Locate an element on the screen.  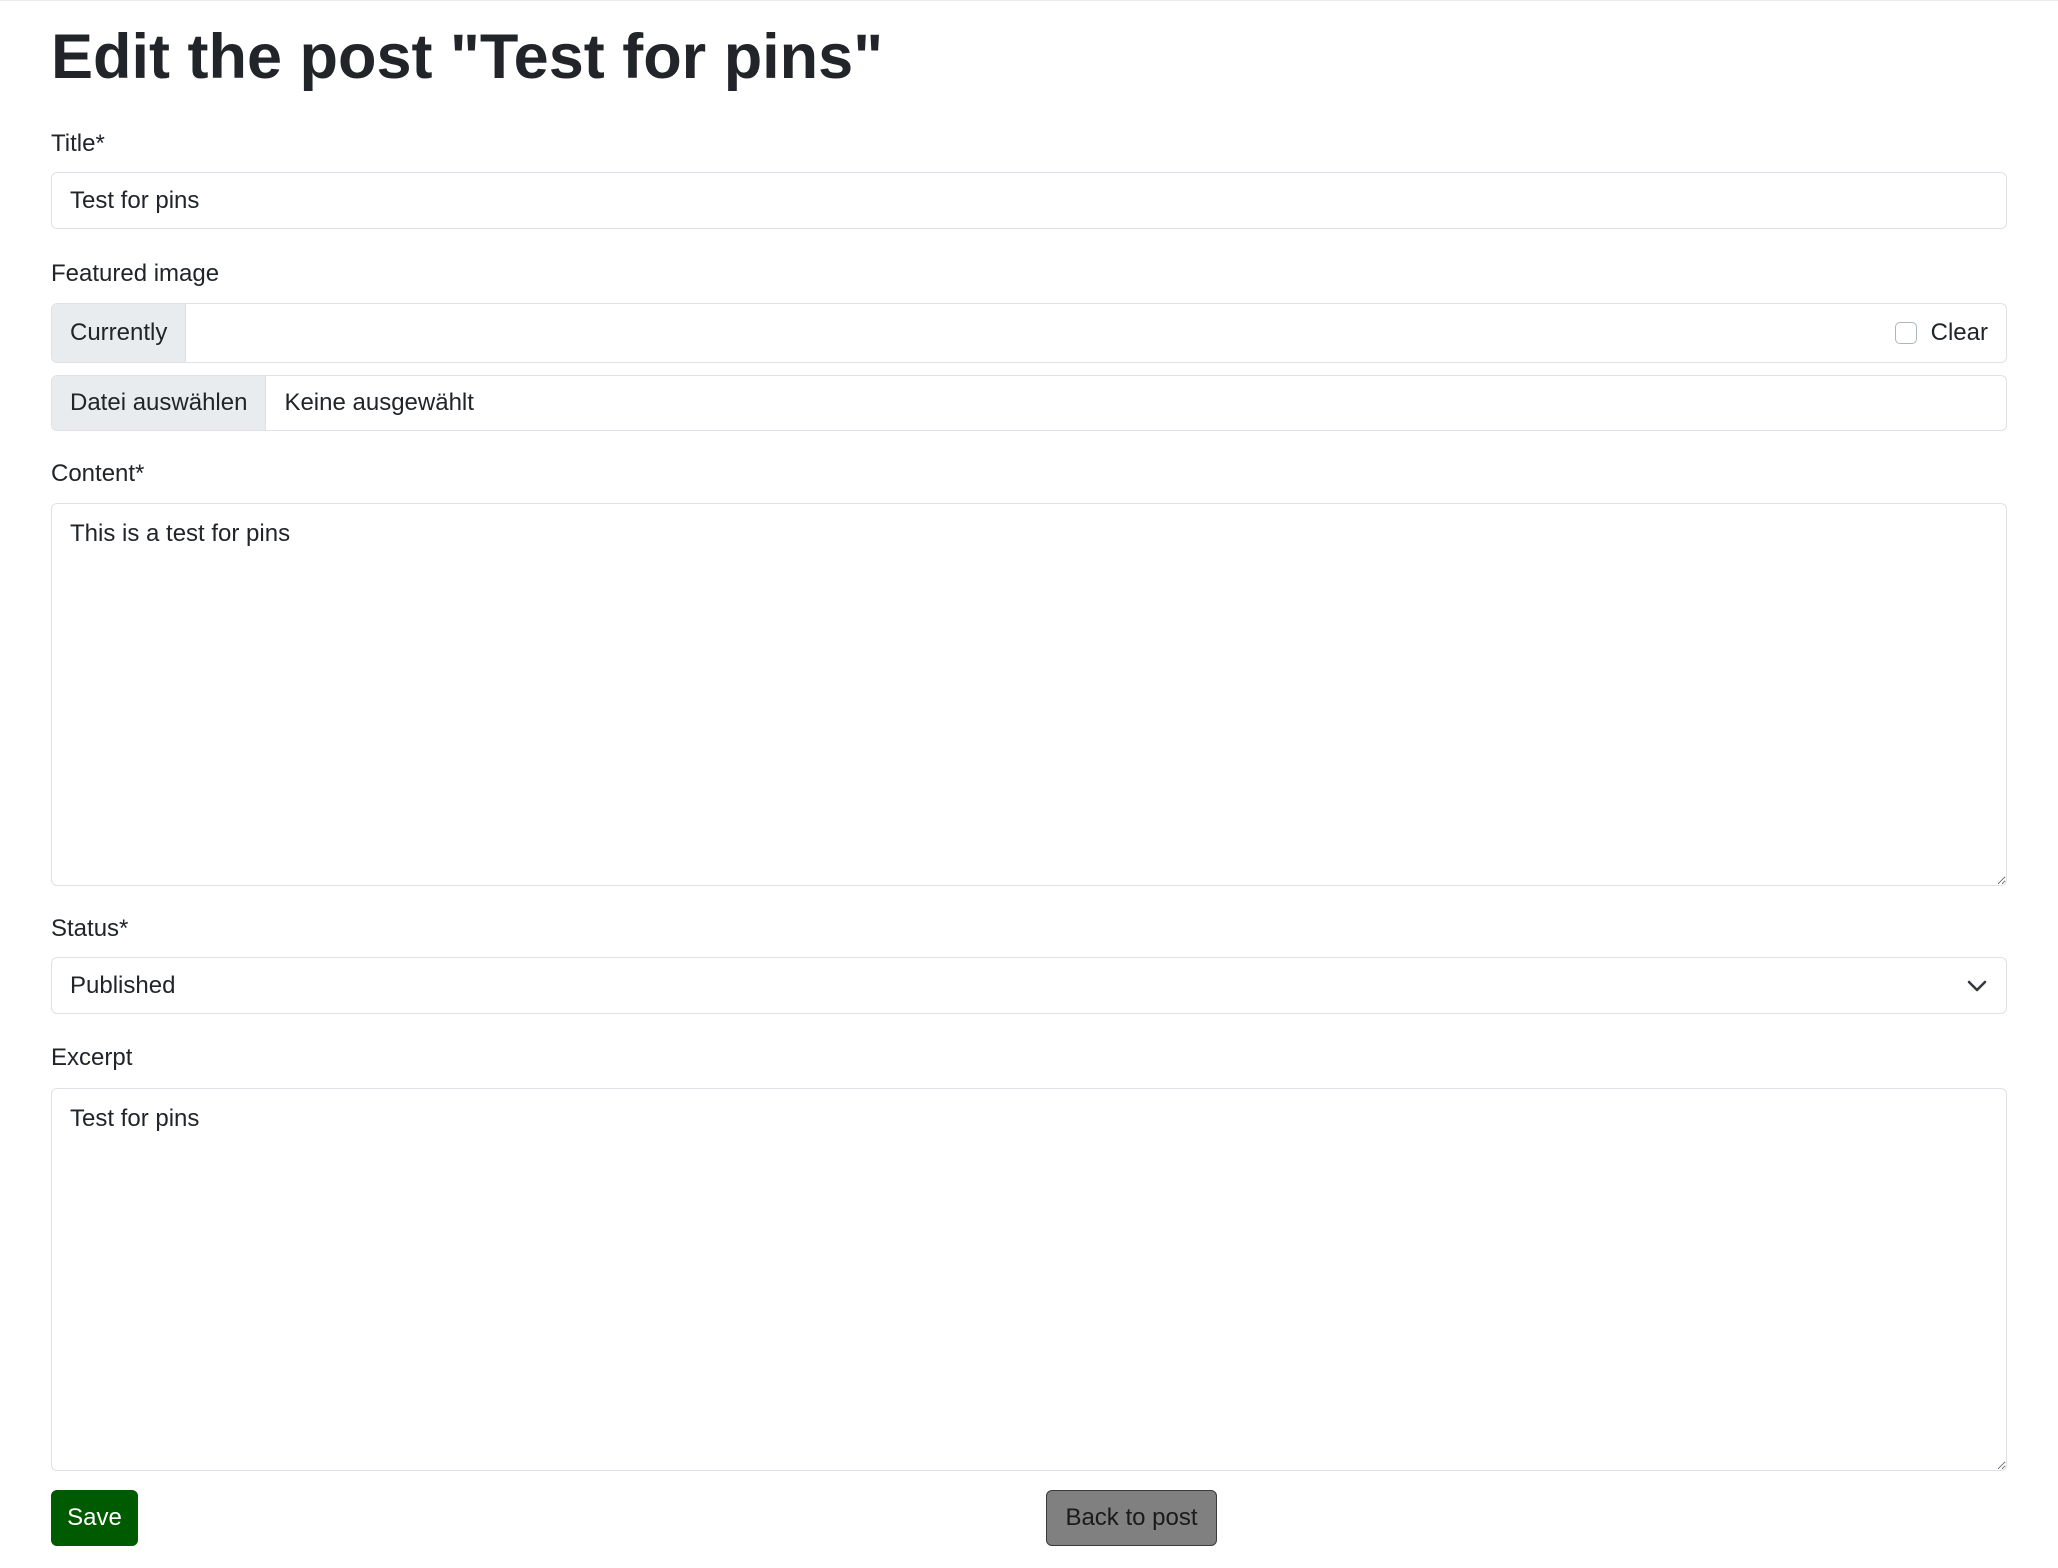
title-label: Title* is located at coordinates (78, 143).